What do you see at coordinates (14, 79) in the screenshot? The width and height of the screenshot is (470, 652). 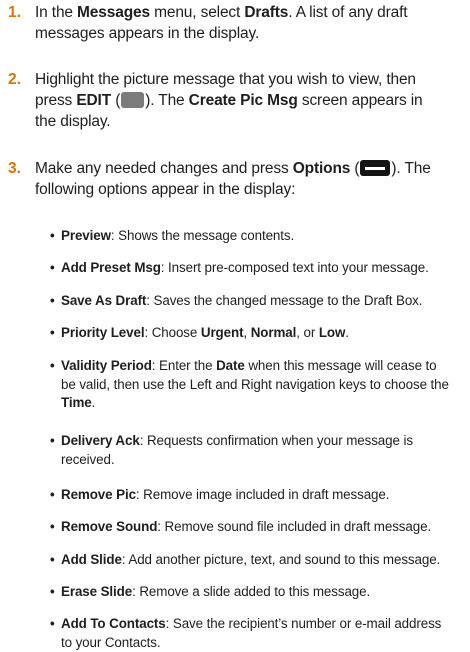 I see `step-number: 2.` at bounding box center [14, 79].